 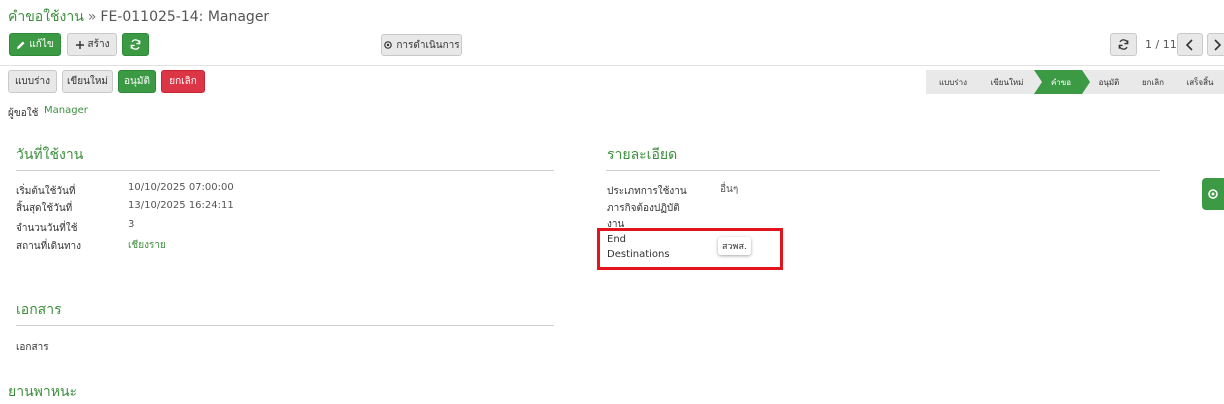 What do you see at coordinates (79, 44) in the screenshot?
I see `plus-icon` at bounding box center [79, 44].